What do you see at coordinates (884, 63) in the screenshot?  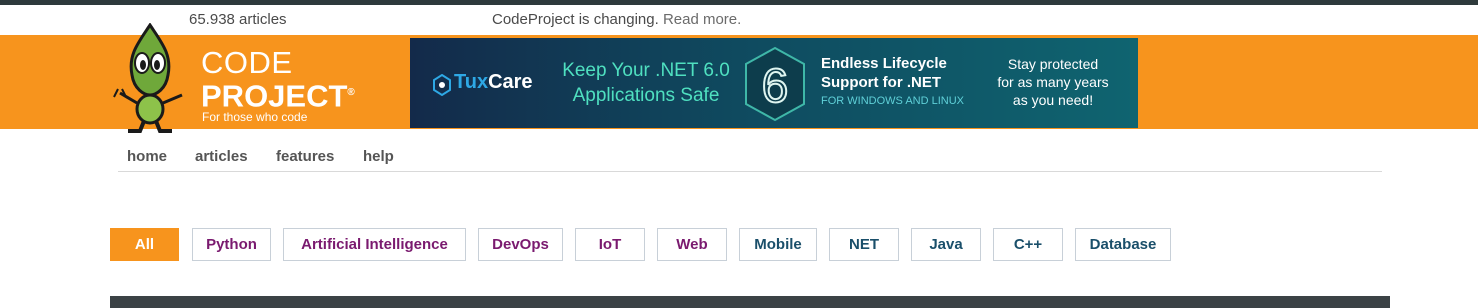 I see `banner-endless-line1: Endless Lifecycle` at bounding box center [884, 63].